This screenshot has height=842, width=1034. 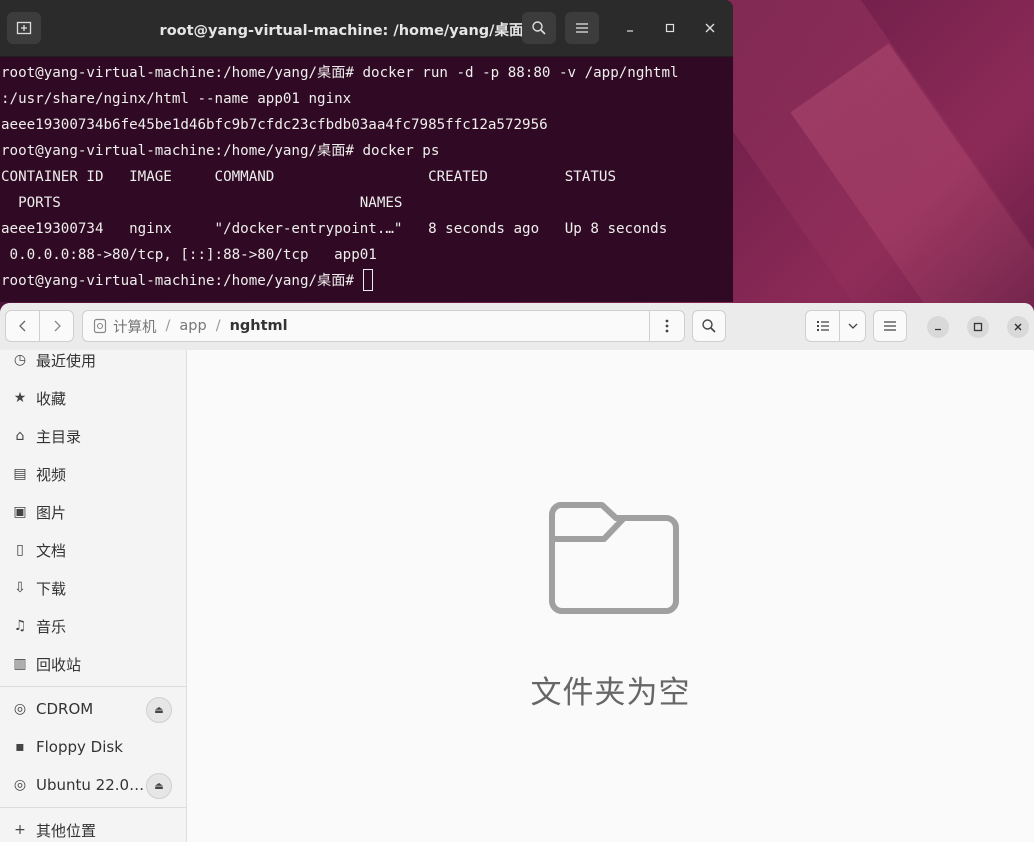 I want to click on view-list-button, so click(x=822, y=326).